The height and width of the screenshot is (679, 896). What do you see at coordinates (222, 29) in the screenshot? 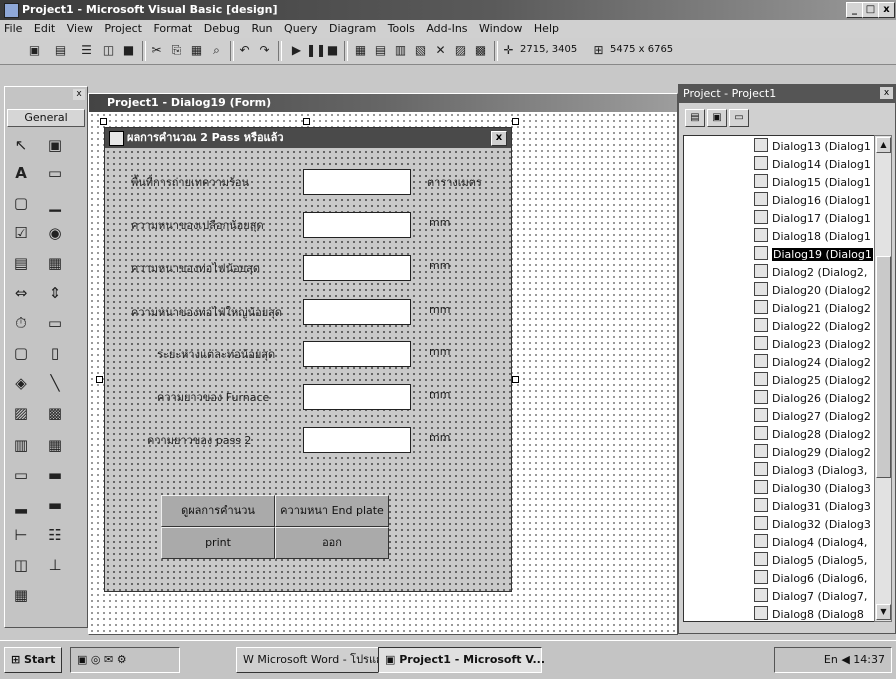
I see `menu-debug: Debug` at bounding box center [222, 29].